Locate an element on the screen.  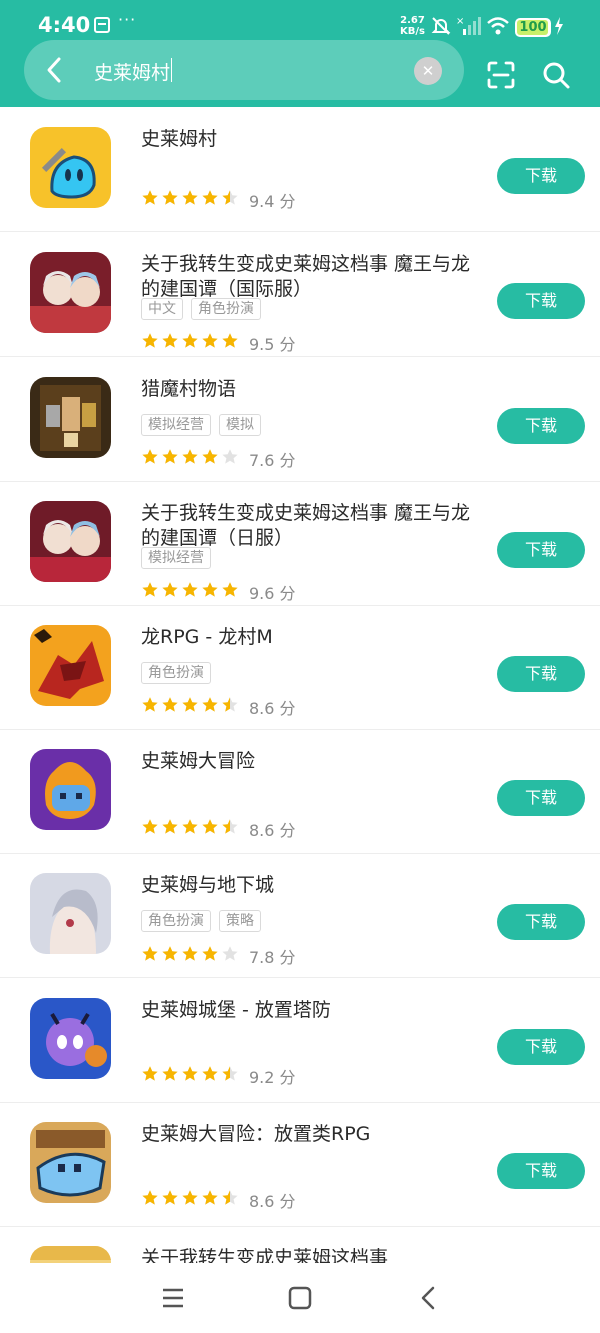
result-item: 关于我转生变成史莱姆这档事 魔王与龙的建国谭（日服） 模拟经营 9.6 分 下载 is located at coordinates (300, 543).